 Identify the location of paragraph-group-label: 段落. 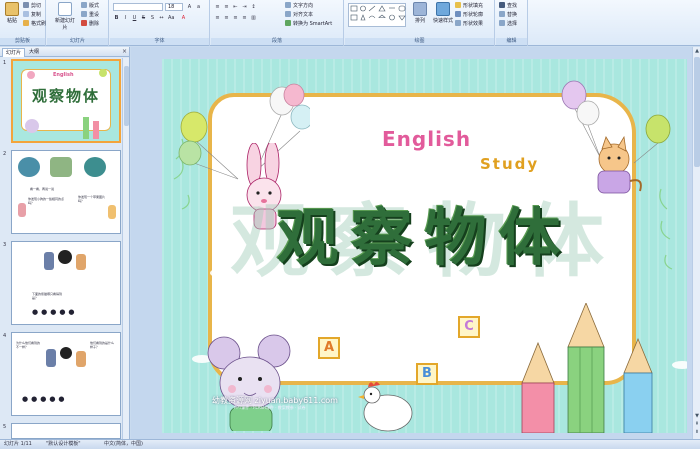
(277, 41).